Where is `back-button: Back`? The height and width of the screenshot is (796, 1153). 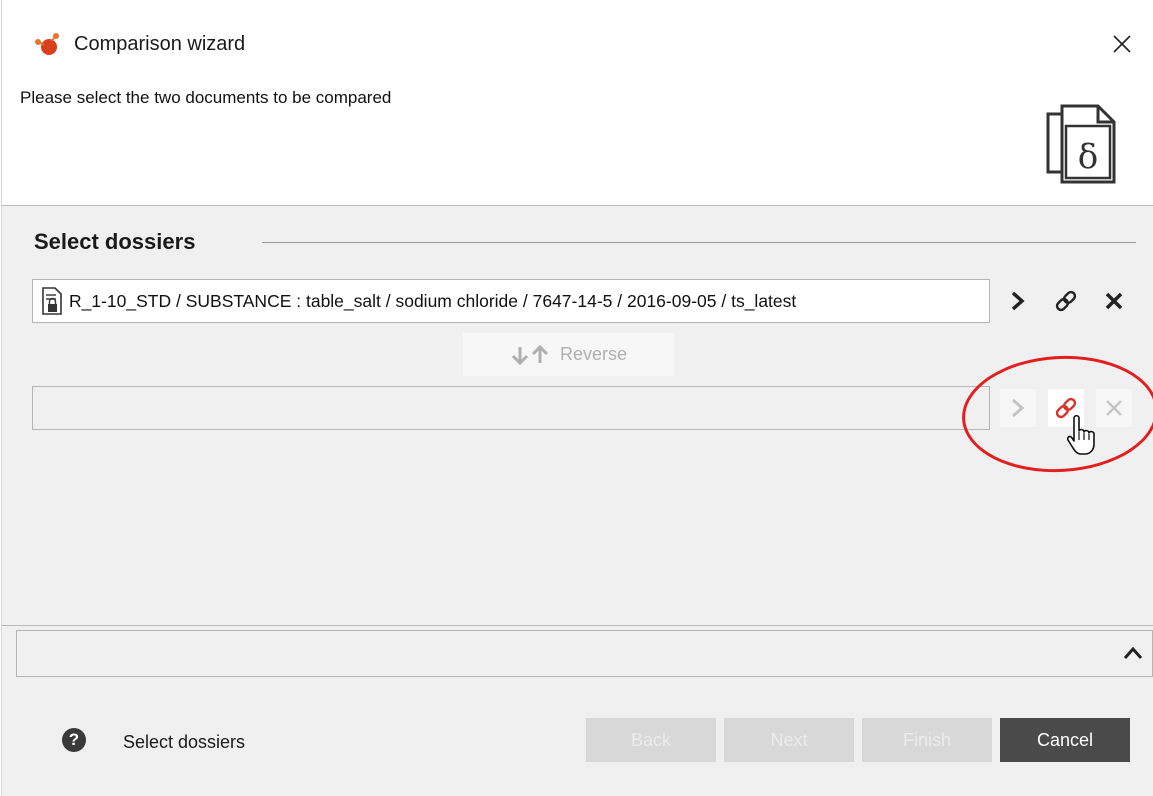 back-button: Back is located at coordinates (651, 740).